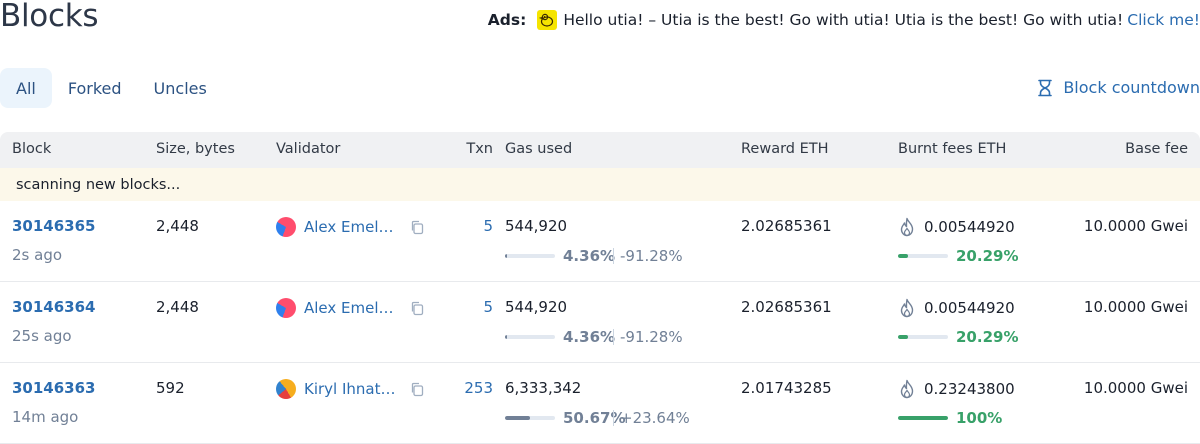  Describe the element at coordinates (1045, 87) in the screenshot. I see `hourglass-icon` at that location.